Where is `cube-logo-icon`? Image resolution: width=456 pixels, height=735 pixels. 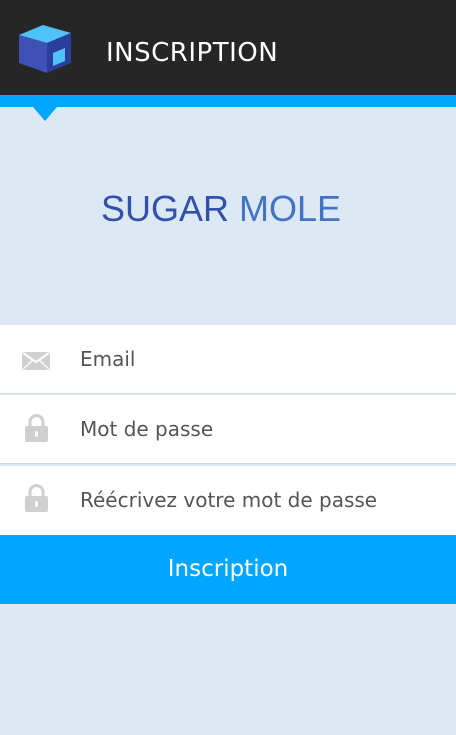 cube-logo-icon is located at coordinates (45, 49).